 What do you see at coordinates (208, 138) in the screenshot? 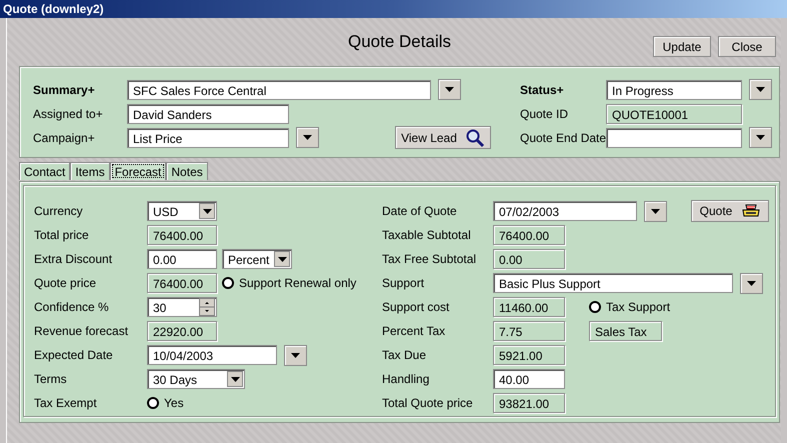
I see `text-field: List Price` at bounding box center [208, 138].